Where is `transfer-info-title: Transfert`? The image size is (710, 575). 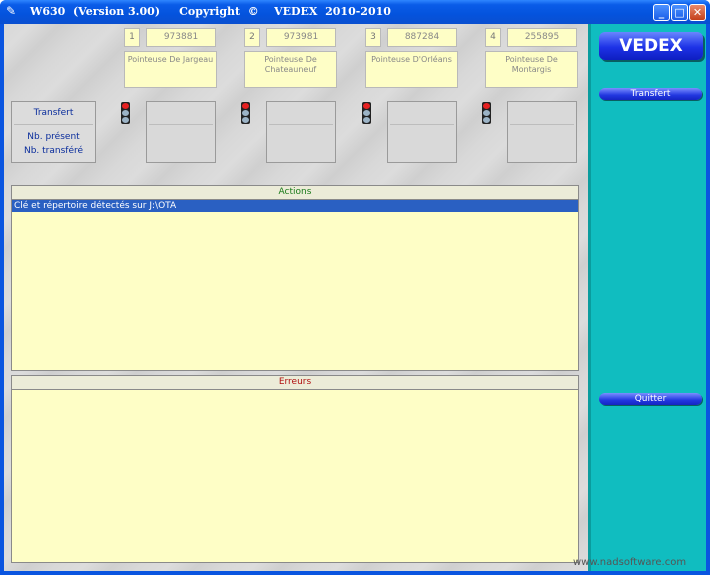 transfer-info-title: Transfert is located at coordinates (53, 113).